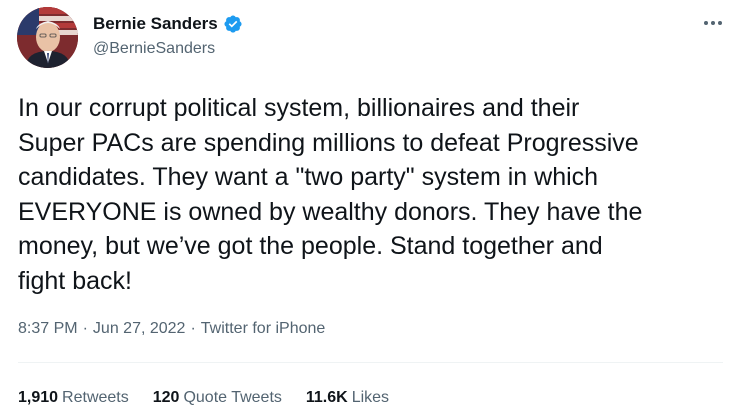 The width and height of the screenshot is (741, 412). What do you see at coordinates (713, 23) in the screenshot?
I see `more-horizontal-icon` at bounding box center [713, 23].